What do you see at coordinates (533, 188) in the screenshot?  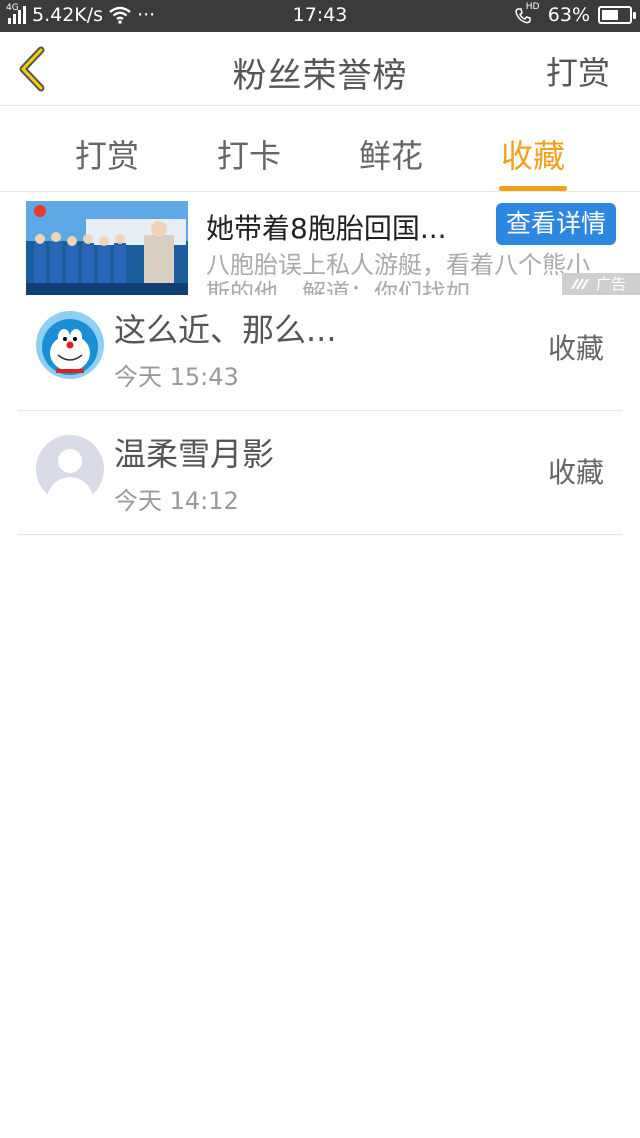 I see `active-tab-indicator` at bounding box center [533, 188].